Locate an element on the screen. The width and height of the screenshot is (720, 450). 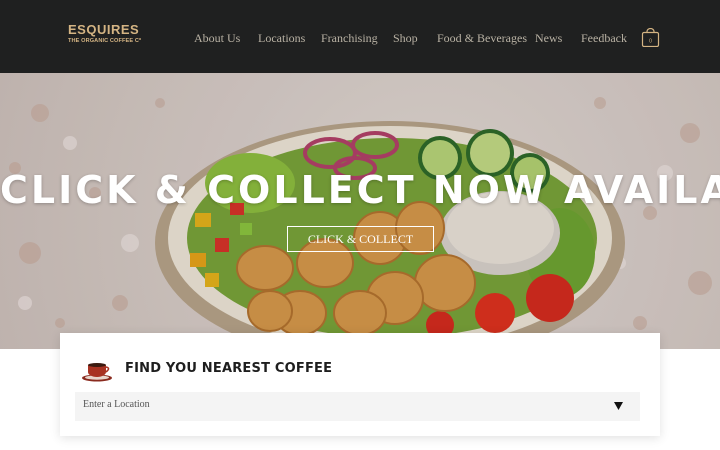
finder-title: FIND YOU NEAREST COFFEE is located at coordinates (229, 368).